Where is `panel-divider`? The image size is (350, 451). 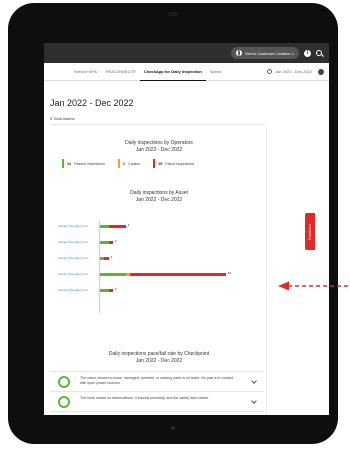
panel-divider is located at coordinates (266, 269).